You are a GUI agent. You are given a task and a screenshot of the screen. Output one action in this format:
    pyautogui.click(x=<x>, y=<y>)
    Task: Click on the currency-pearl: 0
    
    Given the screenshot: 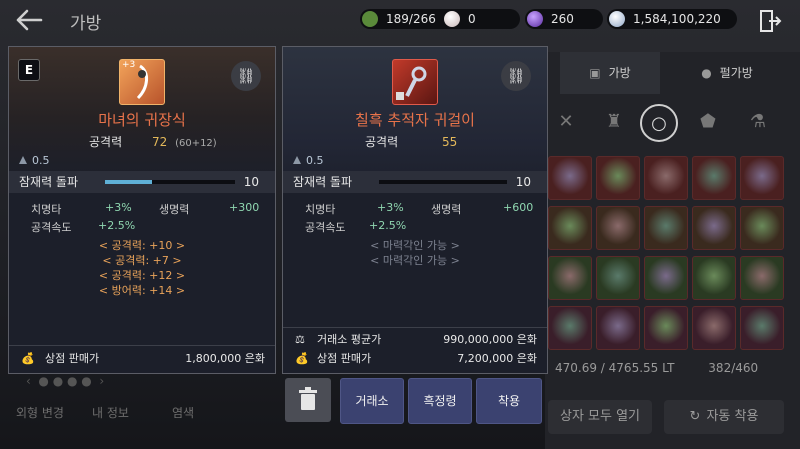 What is the action you would take?
    pyautogui.click(x=481, y=19)
    